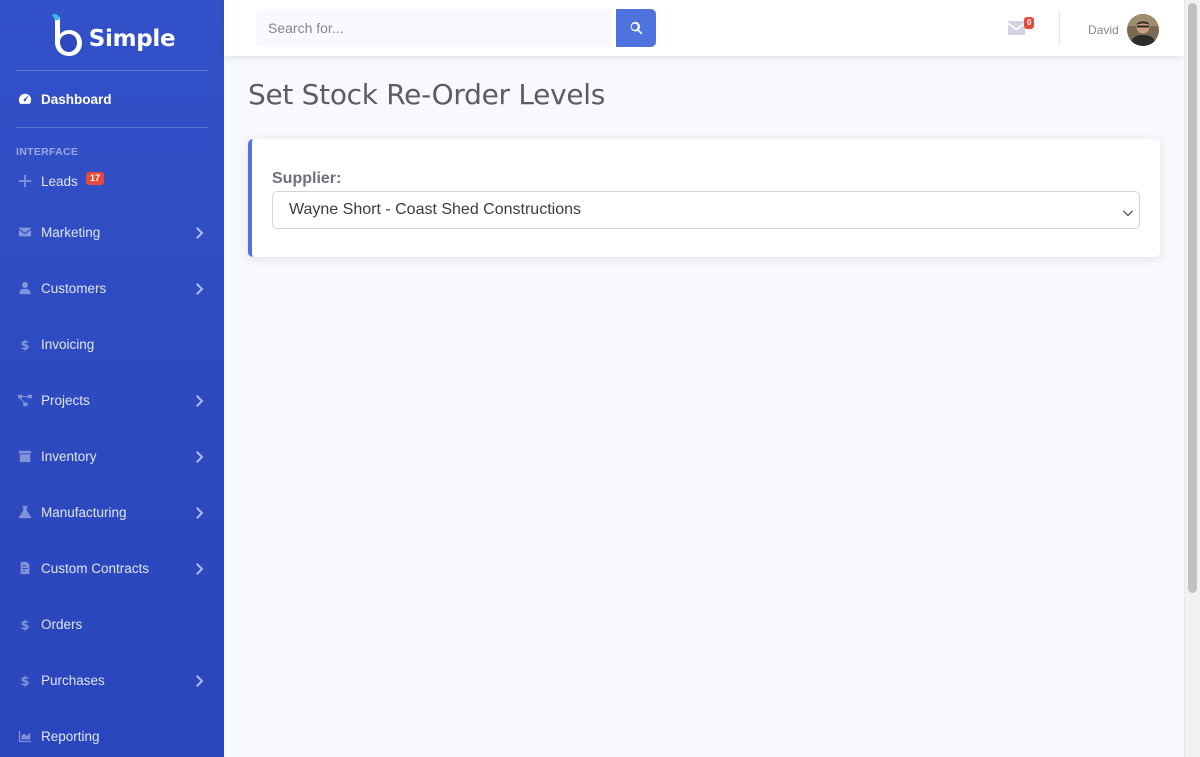 The height and width of the screenshot is (757, 1200). I want to click on sidebar-item-manufacturing: Manufacturing, so click(112, 512).